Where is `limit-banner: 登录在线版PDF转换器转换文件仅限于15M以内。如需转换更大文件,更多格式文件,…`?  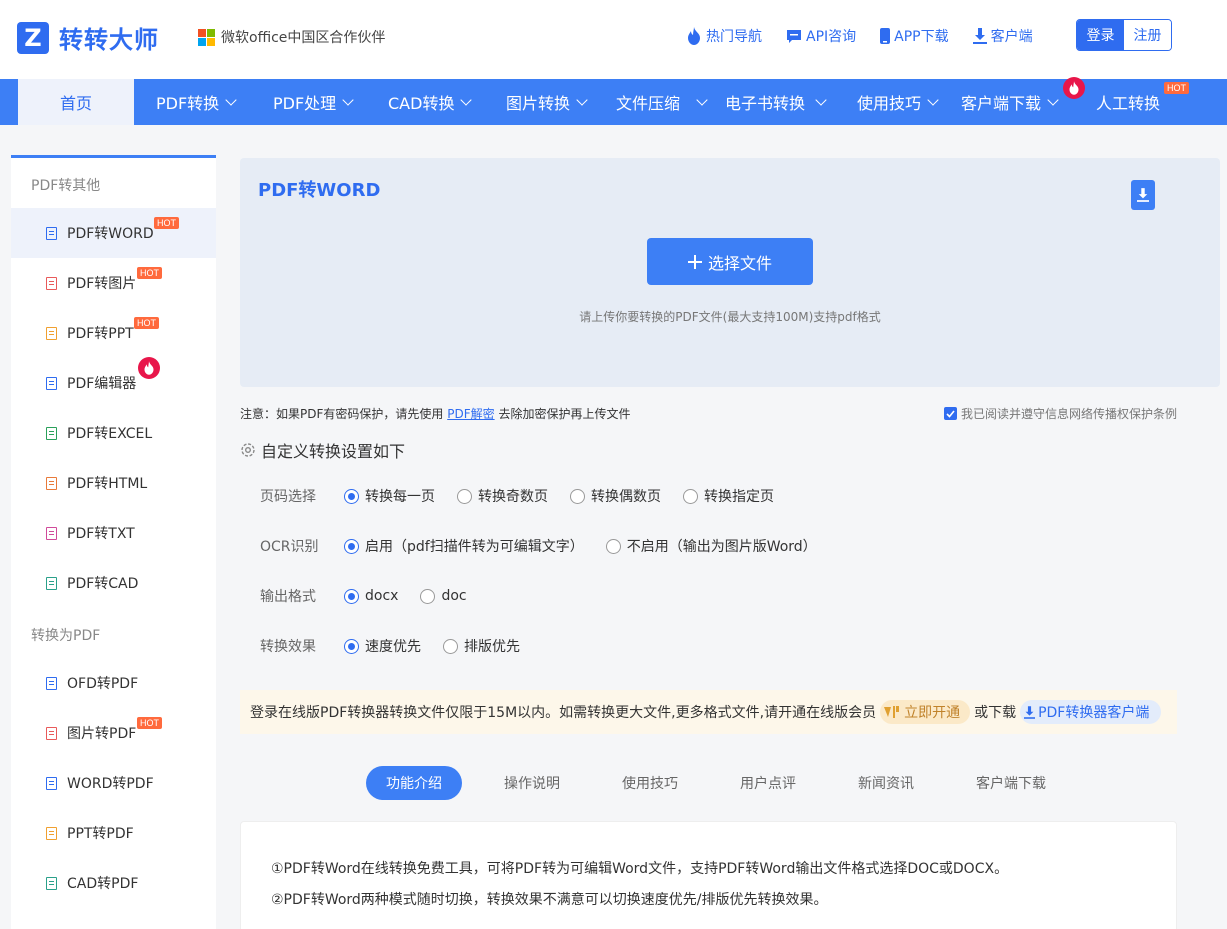
limit-banner: 登录在线版PDF转换器转换文件仅限于15M以内。如需转换更大文件,更多格式文件,… is located at coordinates (708, 712).